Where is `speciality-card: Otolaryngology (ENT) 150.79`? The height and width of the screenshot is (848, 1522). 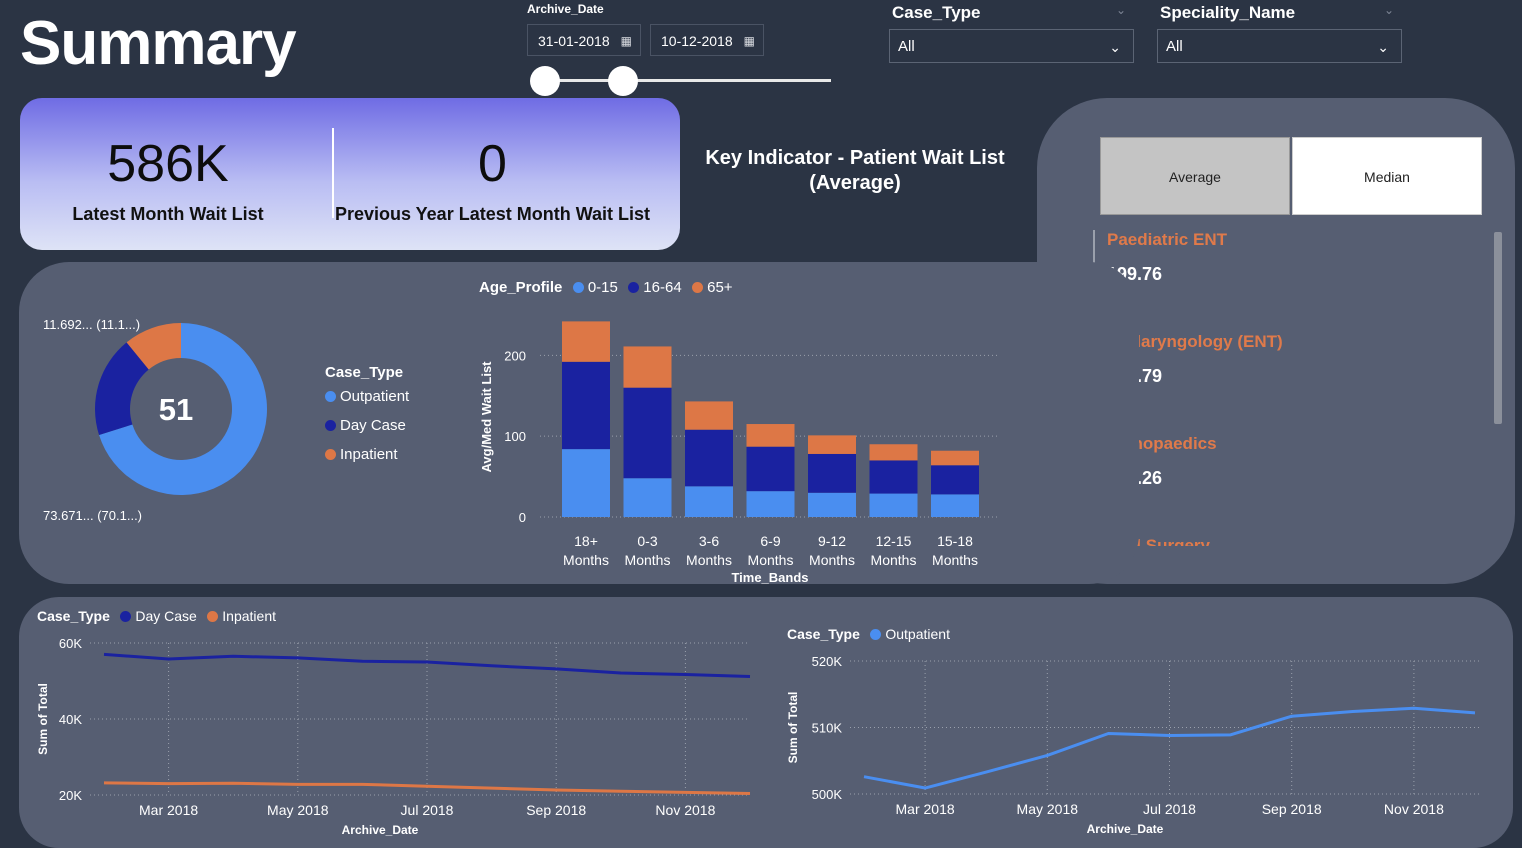 speciality-card: Otolaryngology (ENT) 150.79 is located at coordinates (1250, 371).